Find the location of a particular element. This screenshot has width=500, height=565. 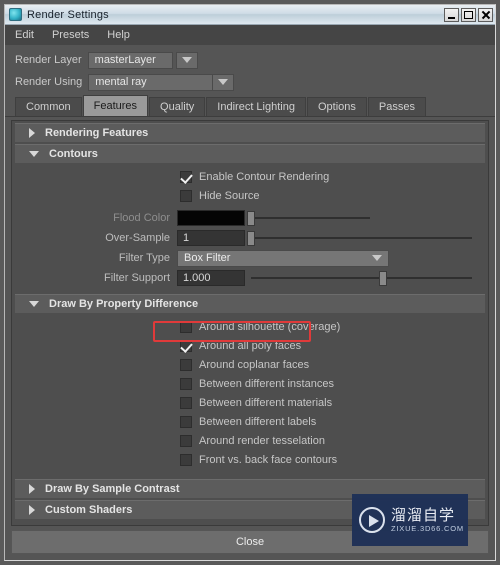

checkbox-label: Around render tesselation is located at coordinates (262, 440).